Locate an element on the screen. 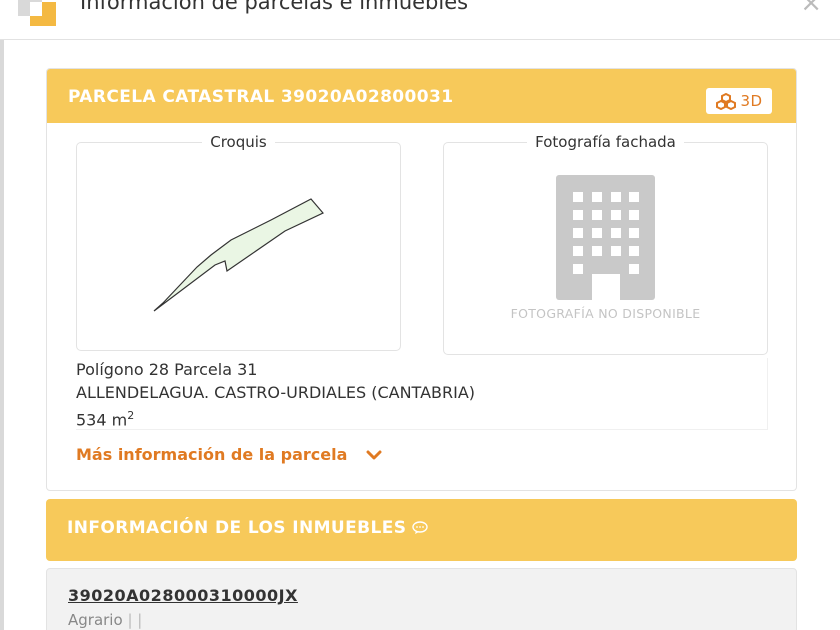  inmuebles-header: INFORMACIÓN DE LOS INMUEBLES is located at coordinates (421, 530).